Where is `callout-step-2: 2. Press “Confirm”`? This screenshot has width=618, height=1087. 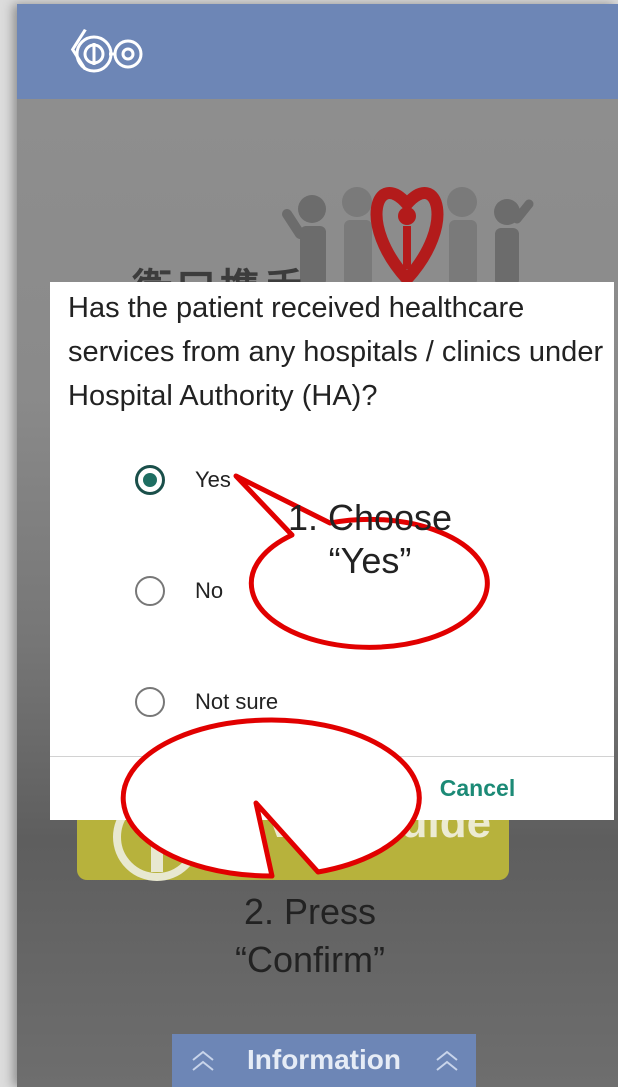
callout-step-2: 2. Press “Confirm” is located at coordinates (271, 848).